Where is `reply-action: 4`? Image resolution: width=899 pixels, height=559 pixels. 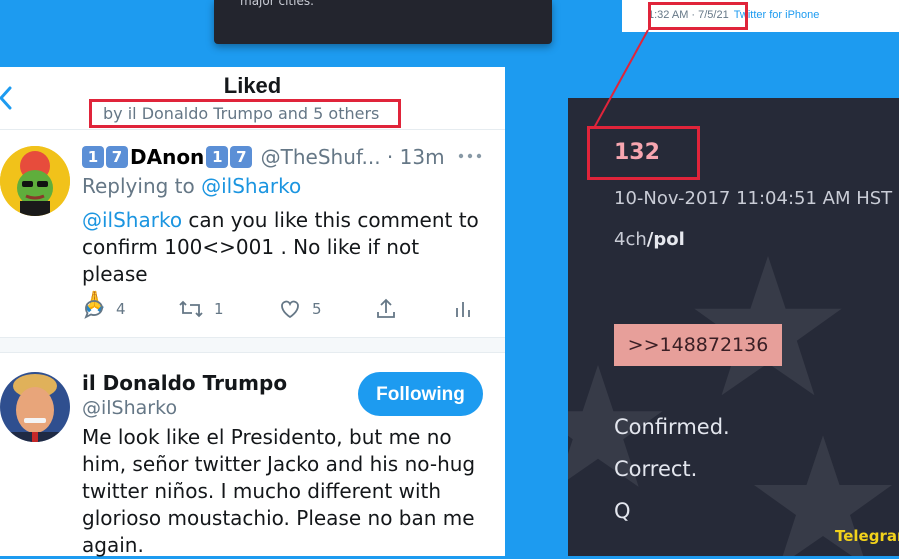
reply-action: 4 is located at coordinates (104, 309).